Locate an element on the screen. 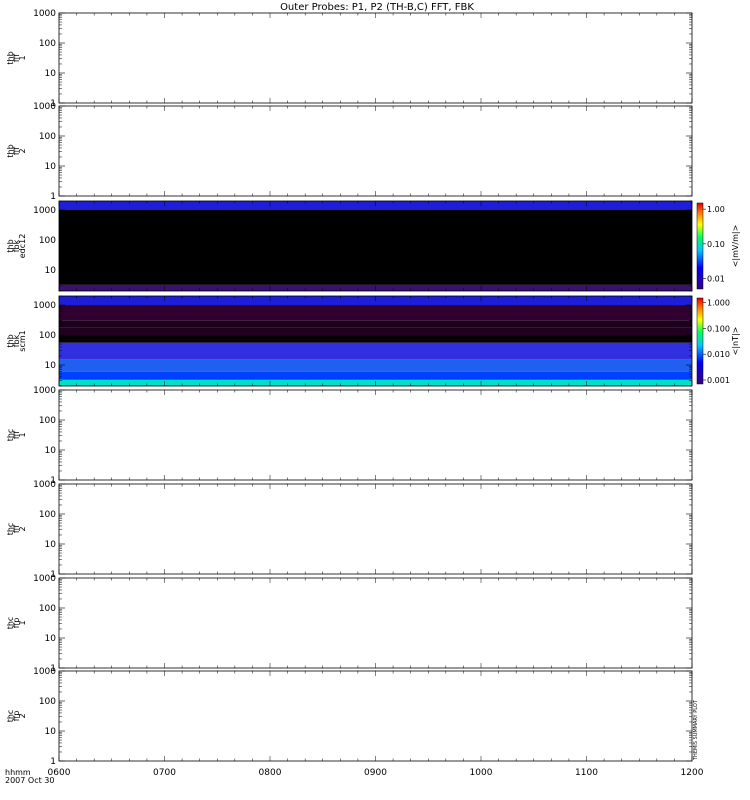  x-axis: 0600 0700 0800 0900 1000 1100 1200 is located at coordinates (376, 773).